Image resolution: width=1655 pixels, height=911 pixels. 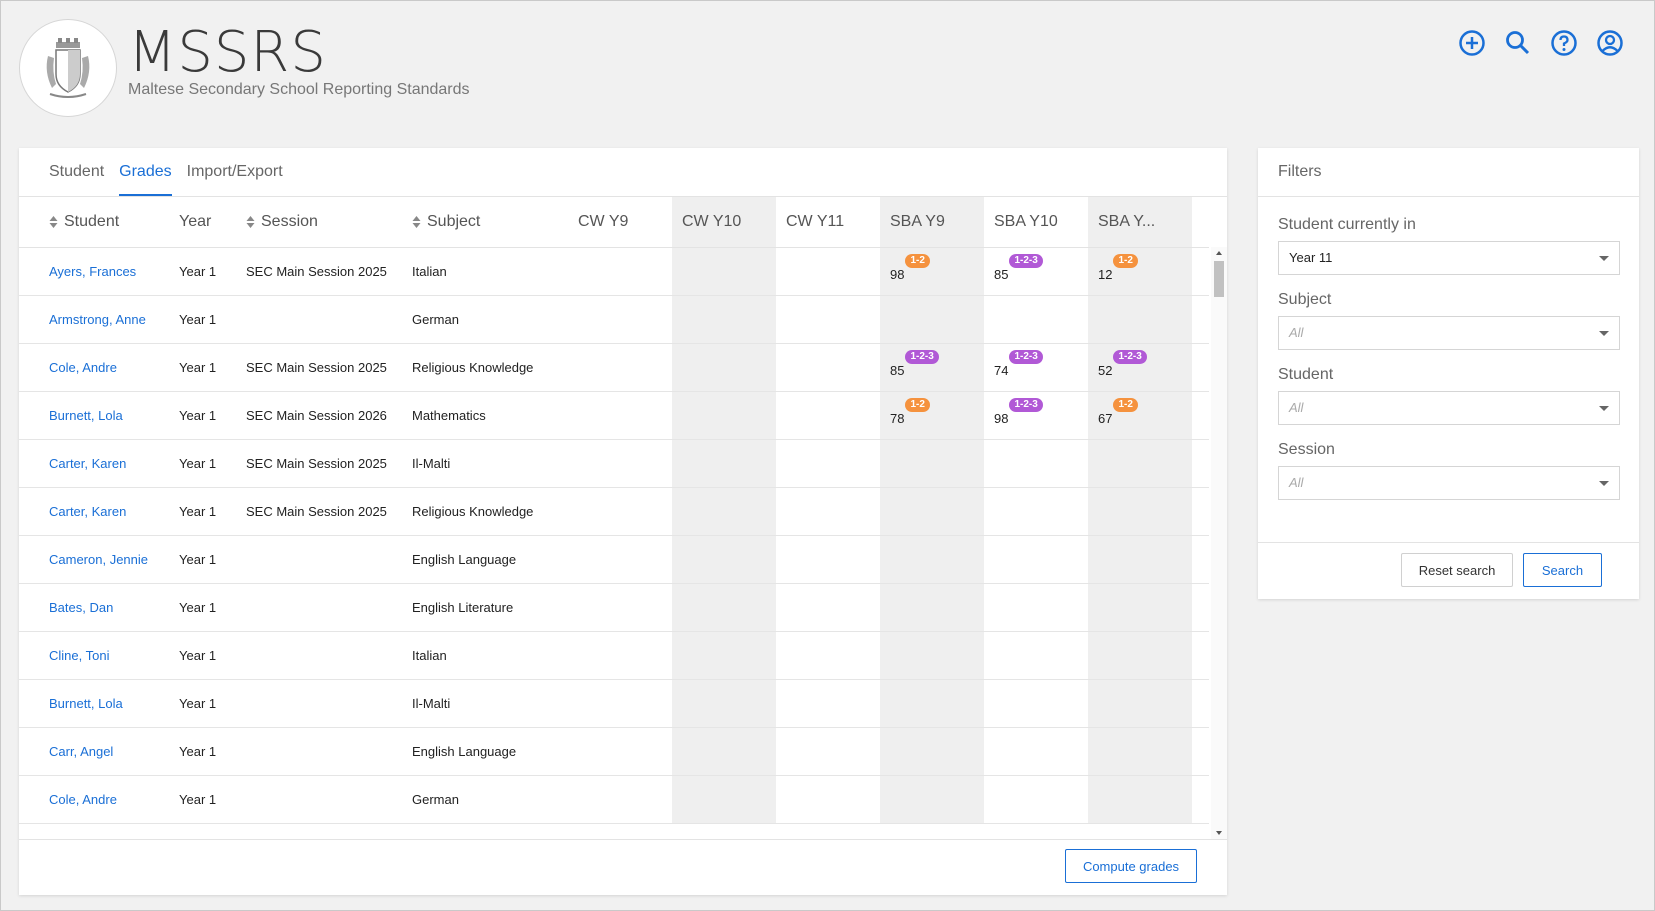 What do you see at coordinates (485, 222) in the screenshot?
I see `column-header-subject: Subject` at bounding box center [485, 222].